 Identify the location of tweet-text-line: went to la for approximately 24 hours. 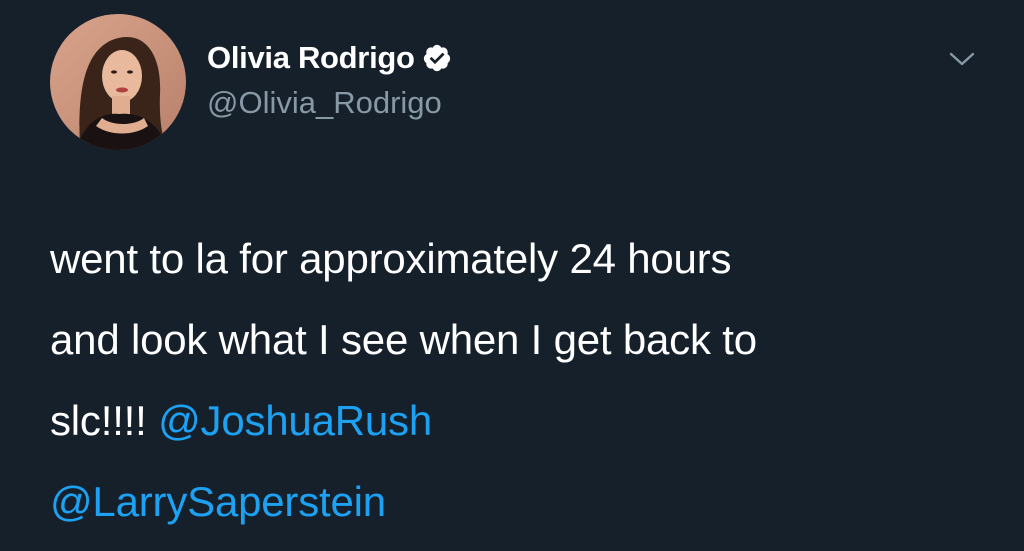
(391, 258).